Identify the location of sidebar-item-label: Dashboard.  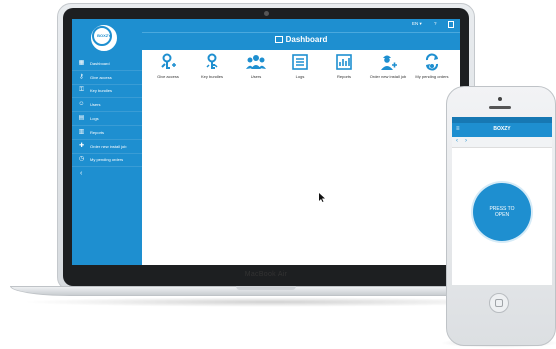
(100, 63).